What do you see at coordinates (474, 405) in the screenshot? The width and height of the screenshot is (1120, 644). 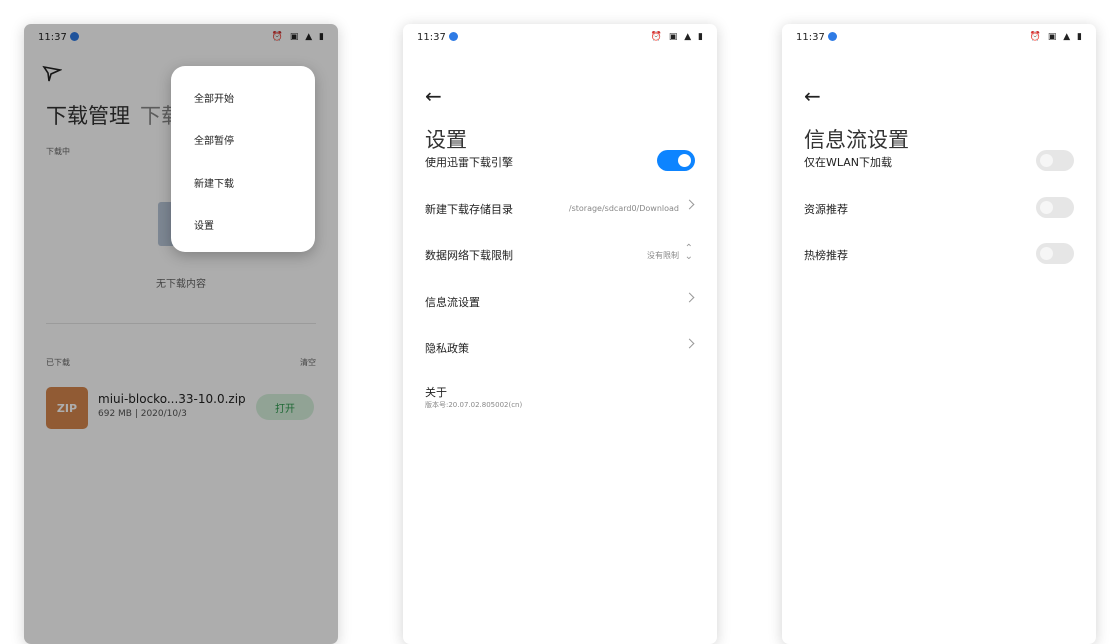 I see `version-text: 版本号:20.07.02.805002(cn)` at bounding box center [474, 405].